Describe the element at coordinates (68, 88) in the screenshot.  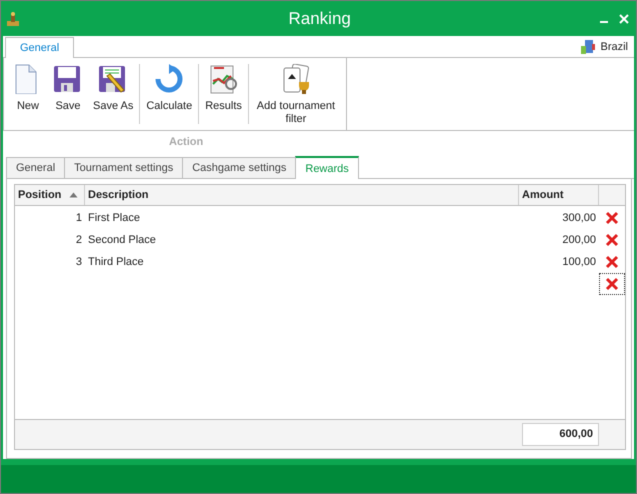
I see `toolbar-button: Save` at that location.